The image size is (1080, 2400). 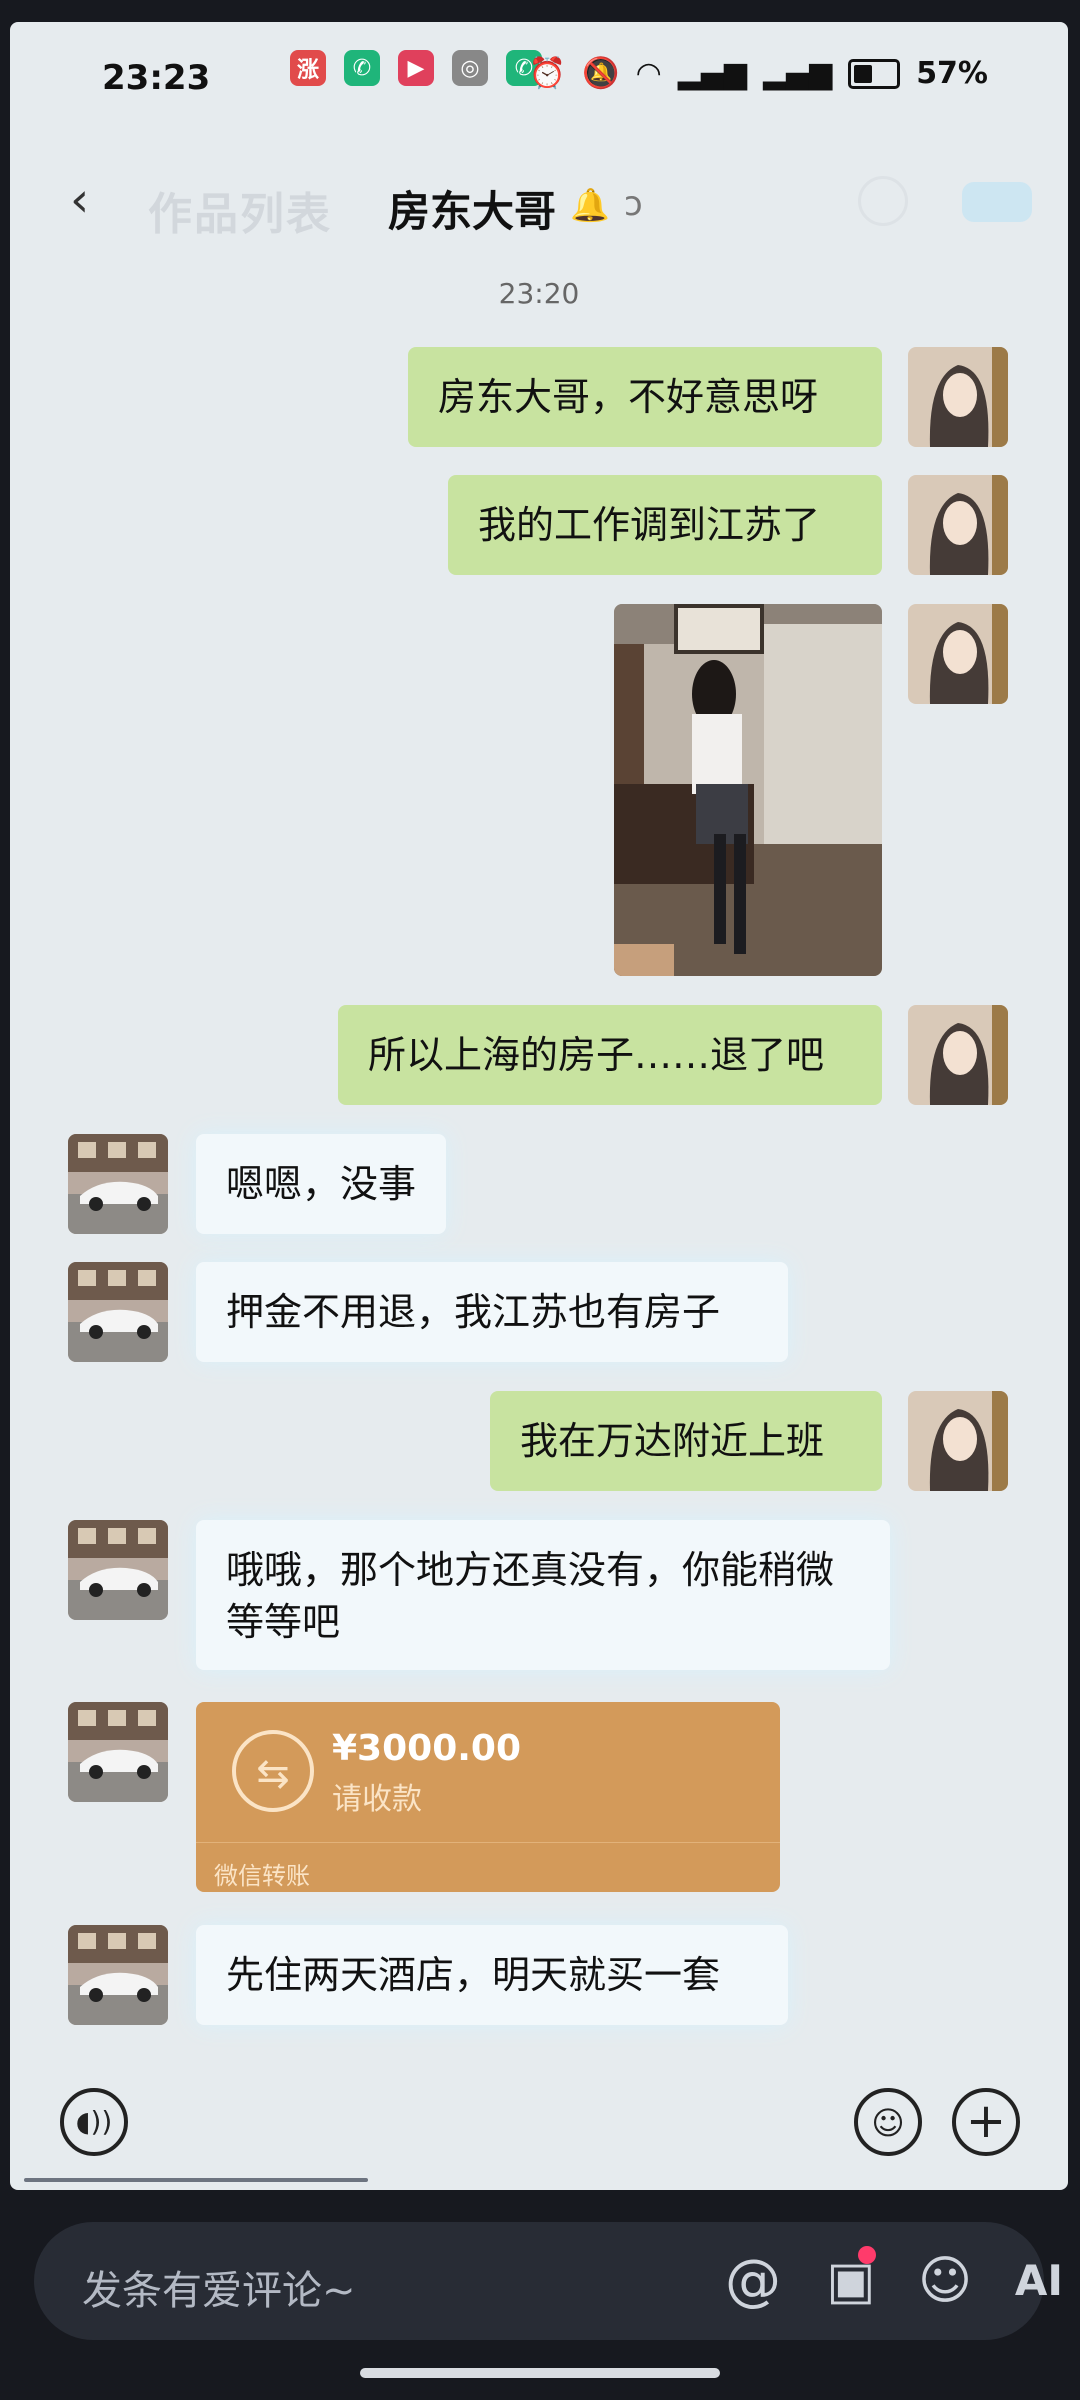 What do you see at coordinates (262, 1876) in the screenshot?
I see `transfer-footer: 微信转账` at bounding box center [262, 1876].